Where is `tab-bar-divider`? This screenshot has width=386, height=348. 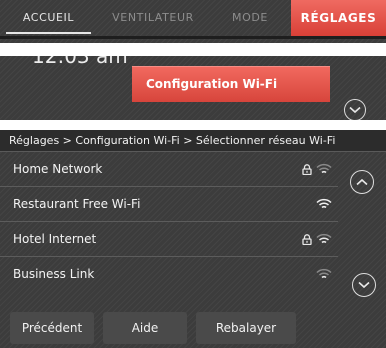 tab-bar-divider is located at coordinates (193, 37).